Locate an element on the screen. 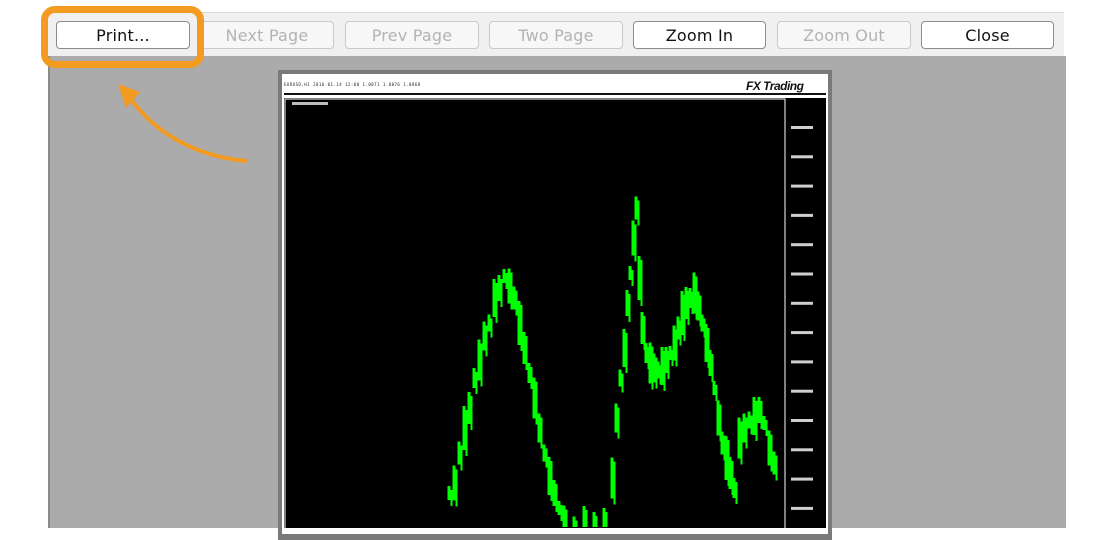 The height and width of the screenshot is (540, 1100). two-page-button: Two Page is located at coordinates (556, 35).